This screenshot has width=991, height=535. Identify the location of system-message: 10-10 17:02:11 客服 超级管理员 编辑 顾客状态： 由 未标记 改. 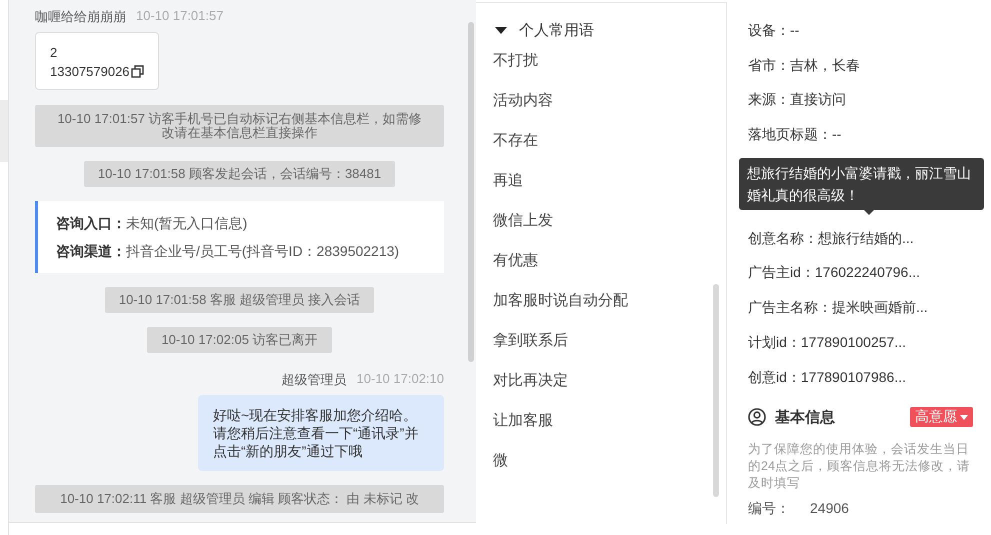
(239, 499).